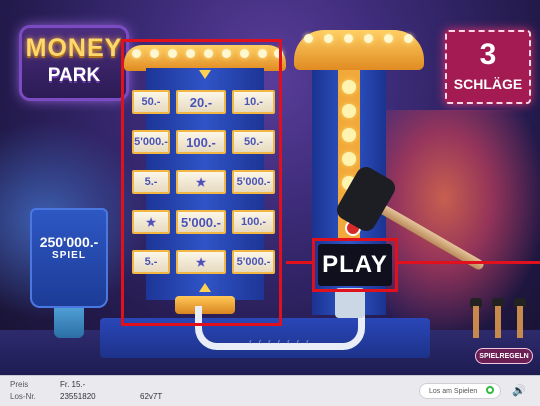  What do you see at coordinates (19, 384) in the screenshot?
I see `price-label: Preis` at bounding box center [19, 384].